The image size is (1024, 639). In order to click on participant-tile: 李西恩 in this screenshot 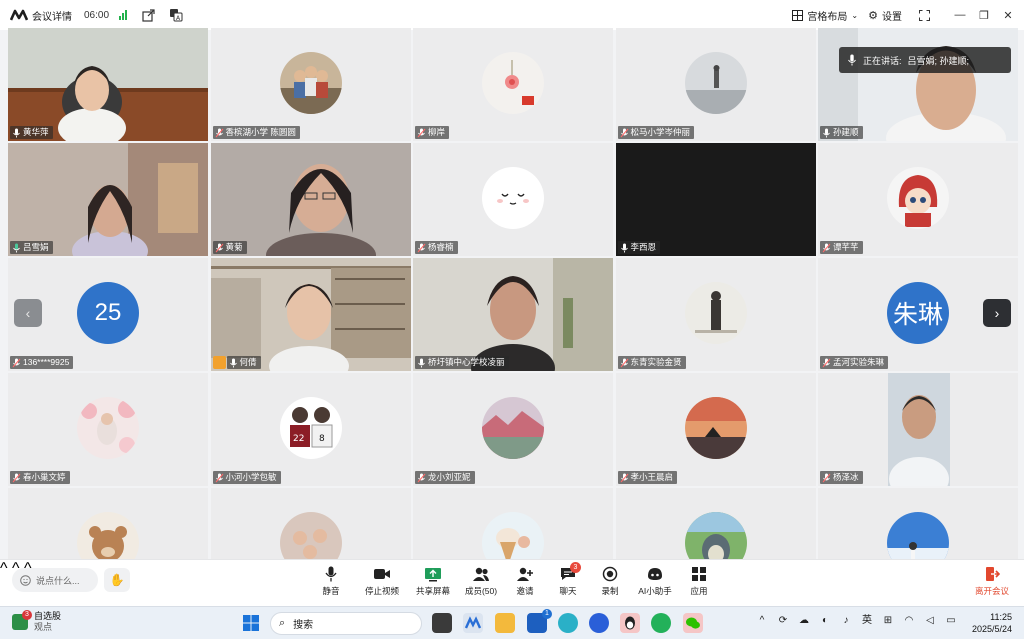, I will do `click(715, 199)`.